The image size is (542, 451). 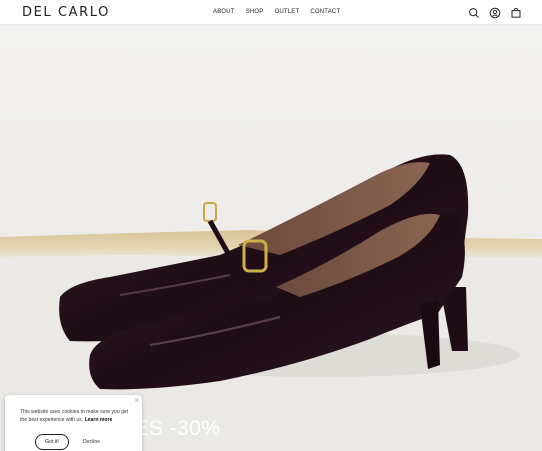 I want to click on close-icon: ×, so click(x=136, y=400).